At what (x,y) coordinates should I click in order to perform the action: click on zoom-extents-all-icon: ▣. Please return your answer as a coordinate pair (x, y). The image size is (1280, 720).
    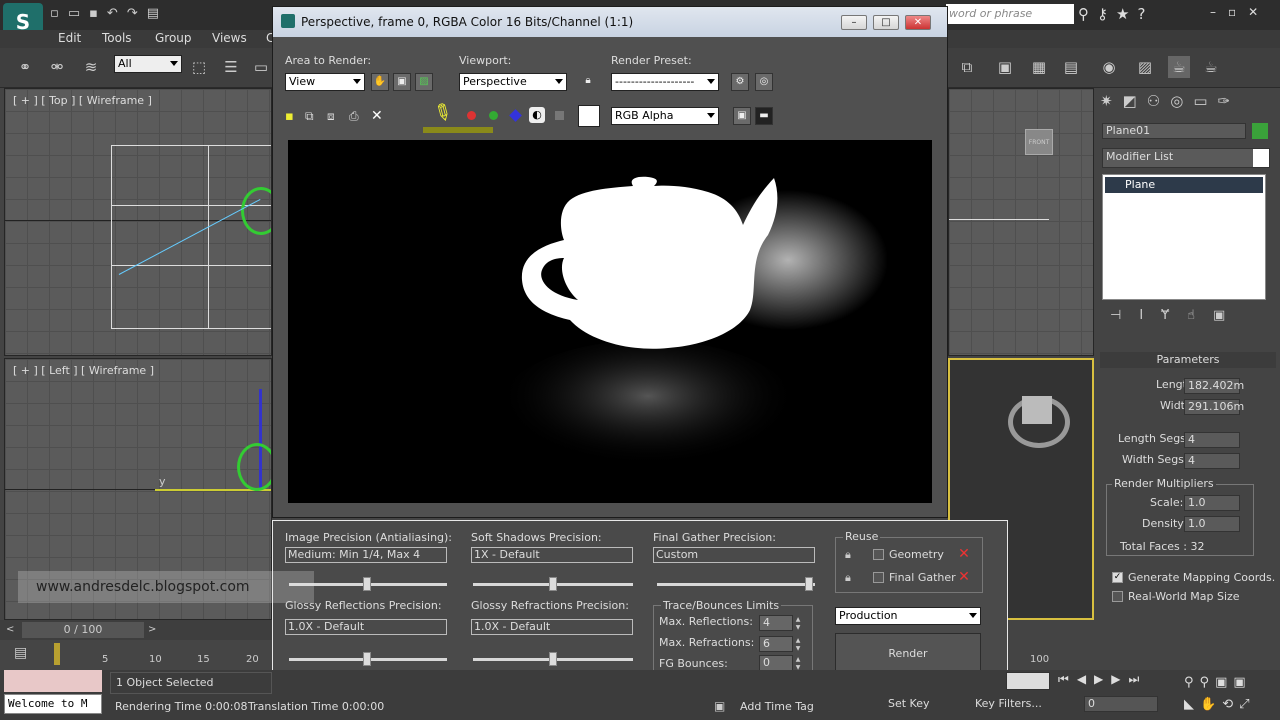
    Looking at the image, I should click on (1242, 682).